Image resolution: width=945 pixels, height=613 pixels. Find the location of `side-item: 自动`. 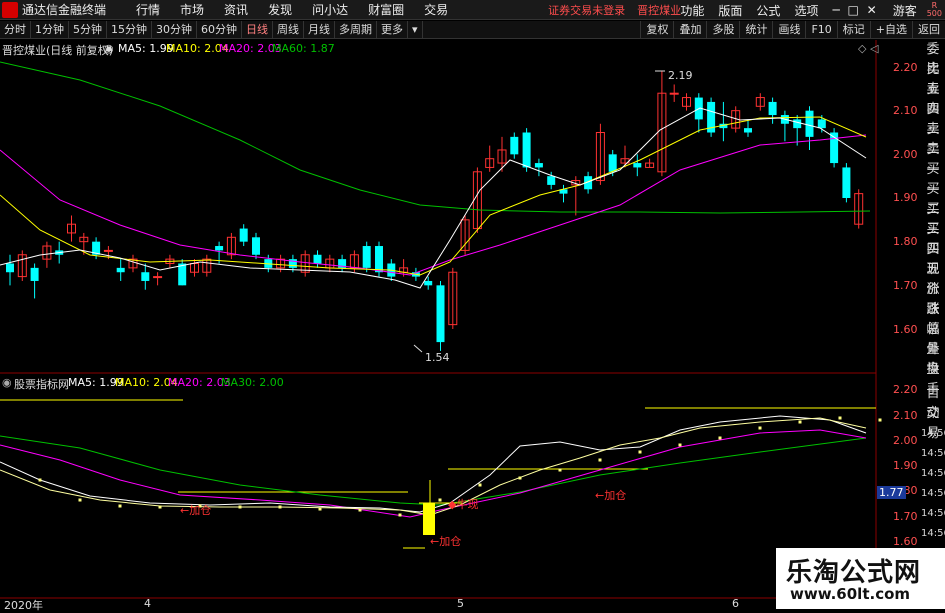

side-item: 自动 is located at coordinates (933, 402).